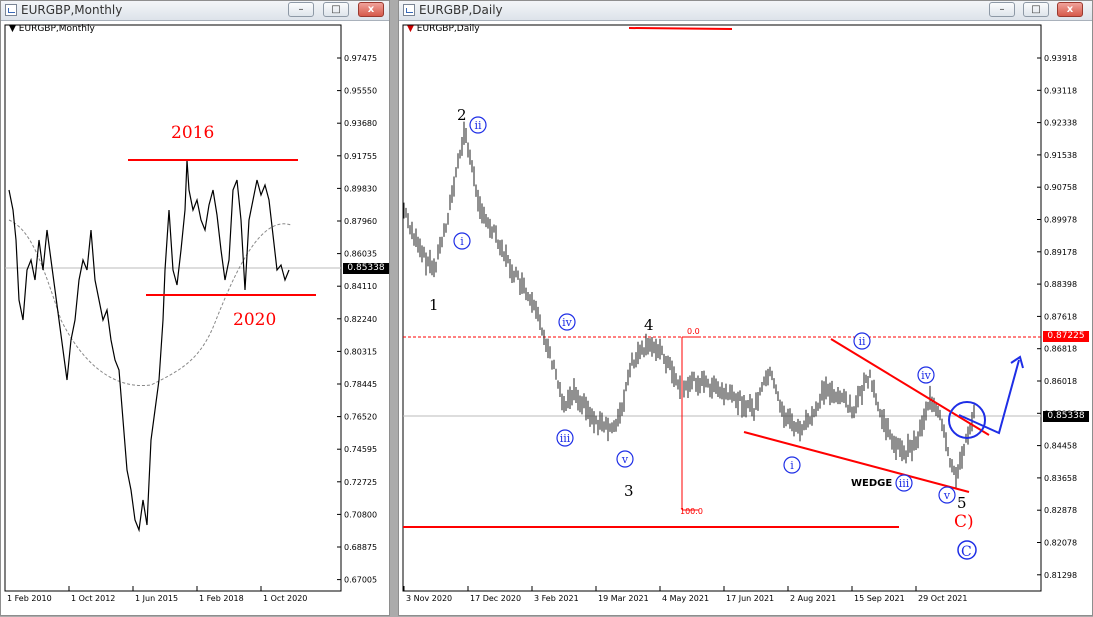 The height and width of the screenshot is (617, 1093). I want to click on price-axis-label: 0.91755, so click(360, 156).